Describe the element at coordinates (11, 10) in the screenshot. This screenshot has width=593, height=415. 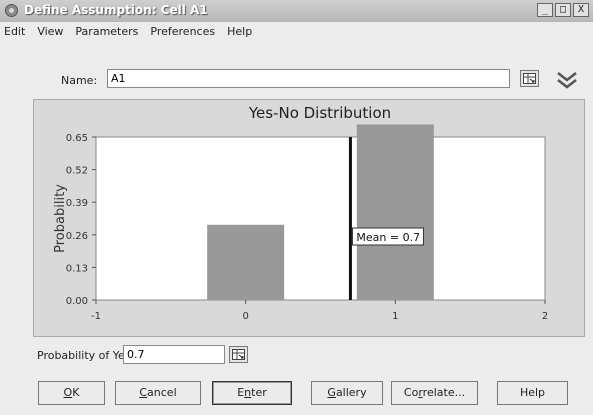
I see `app-icon` at that location.